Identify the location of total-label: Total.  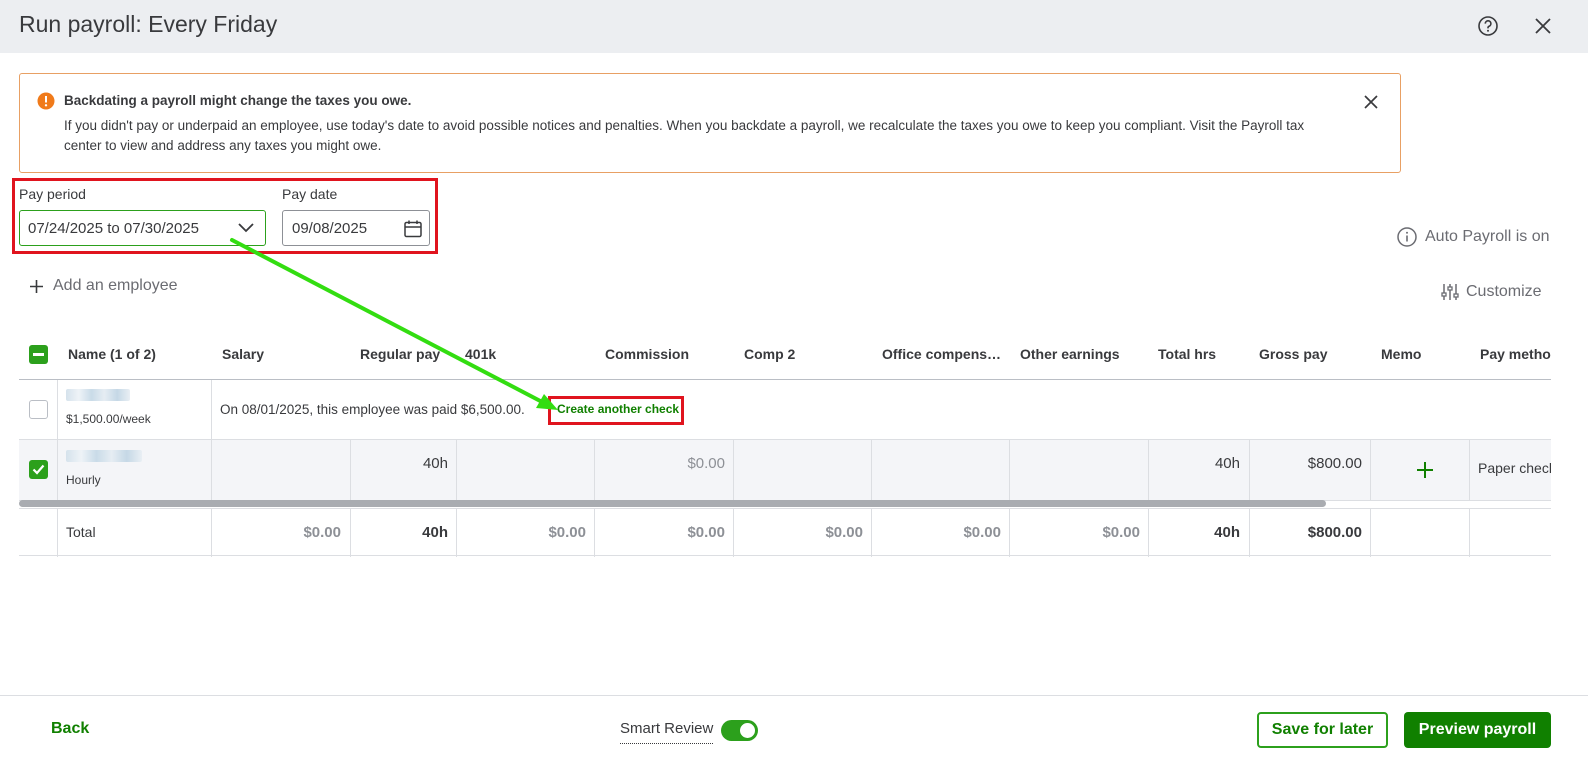
(81, 532).